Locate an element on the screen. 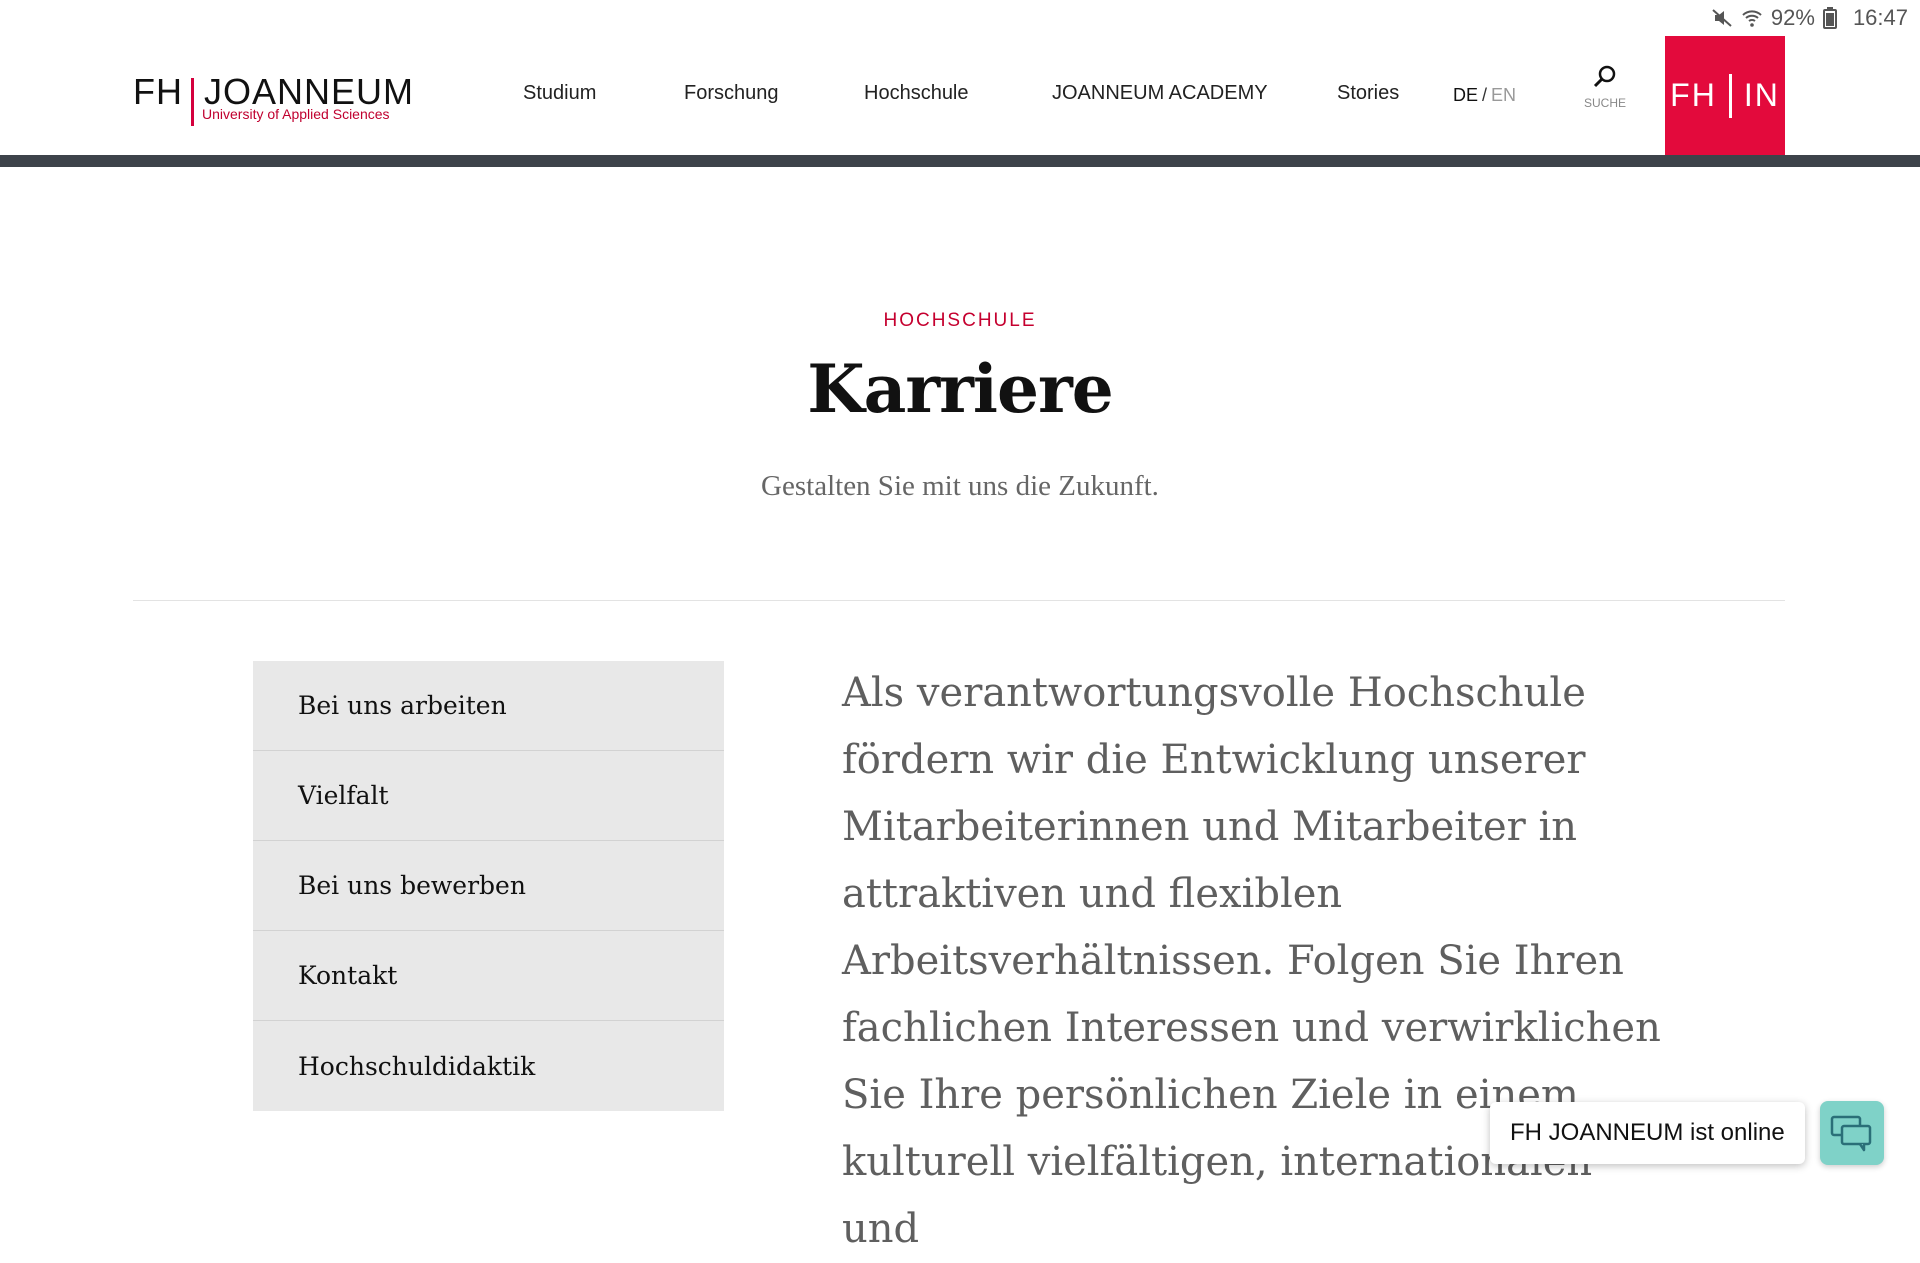 This screenshot has width=1920, height=1263. language-switcher: DE / EN is located at coordinates (1484, 95).